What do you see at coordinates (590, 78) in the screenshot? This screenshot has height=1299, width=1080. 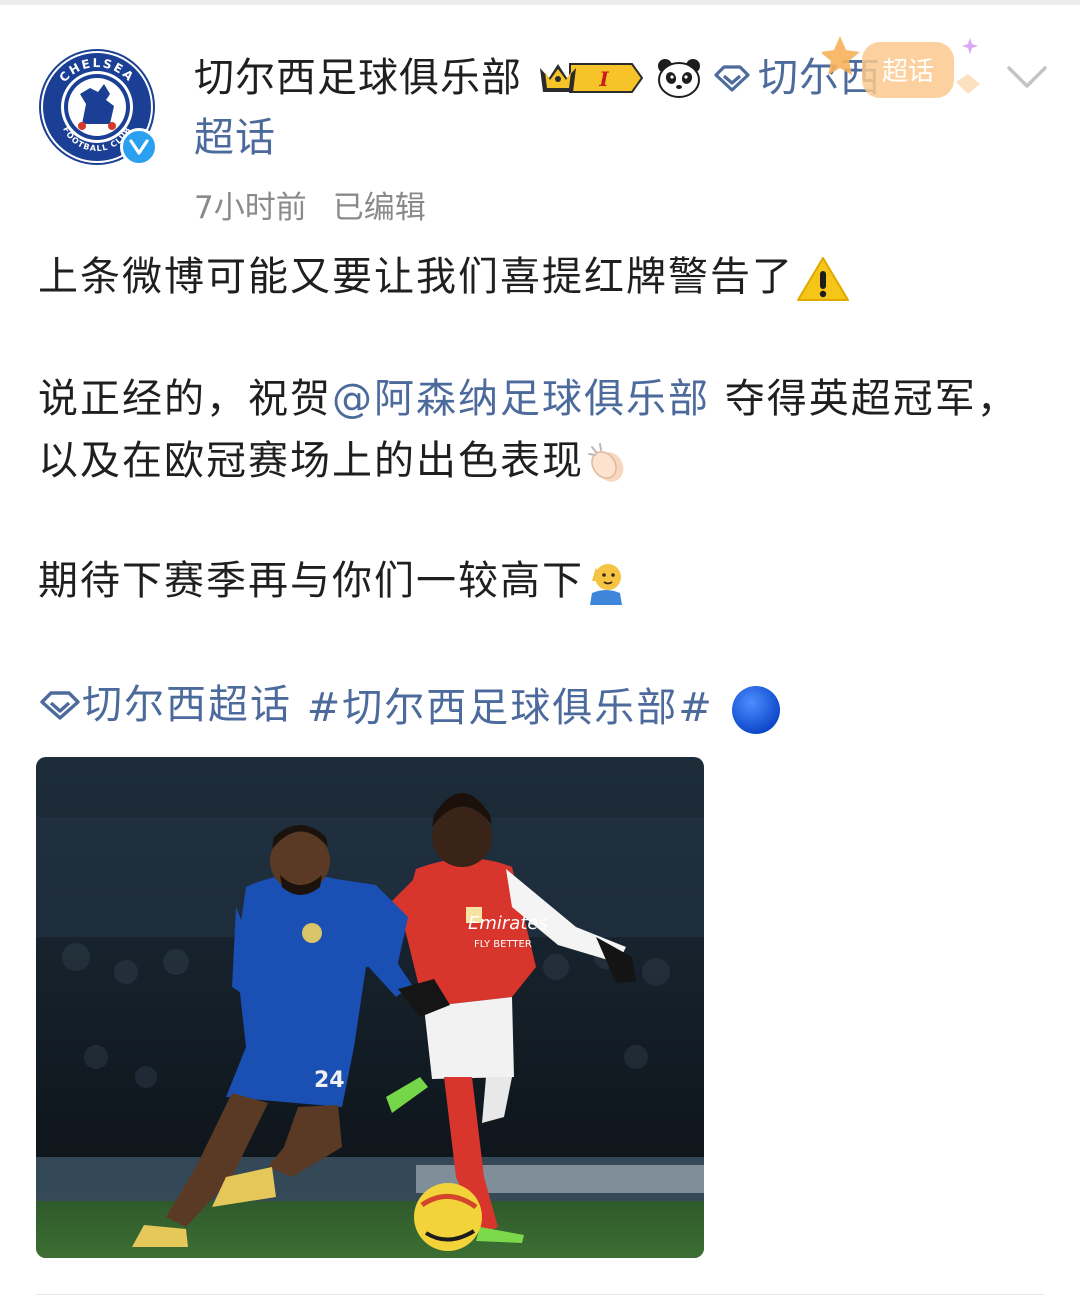 I see `crown-badge-icon: I` at bounding box center [590, 78].